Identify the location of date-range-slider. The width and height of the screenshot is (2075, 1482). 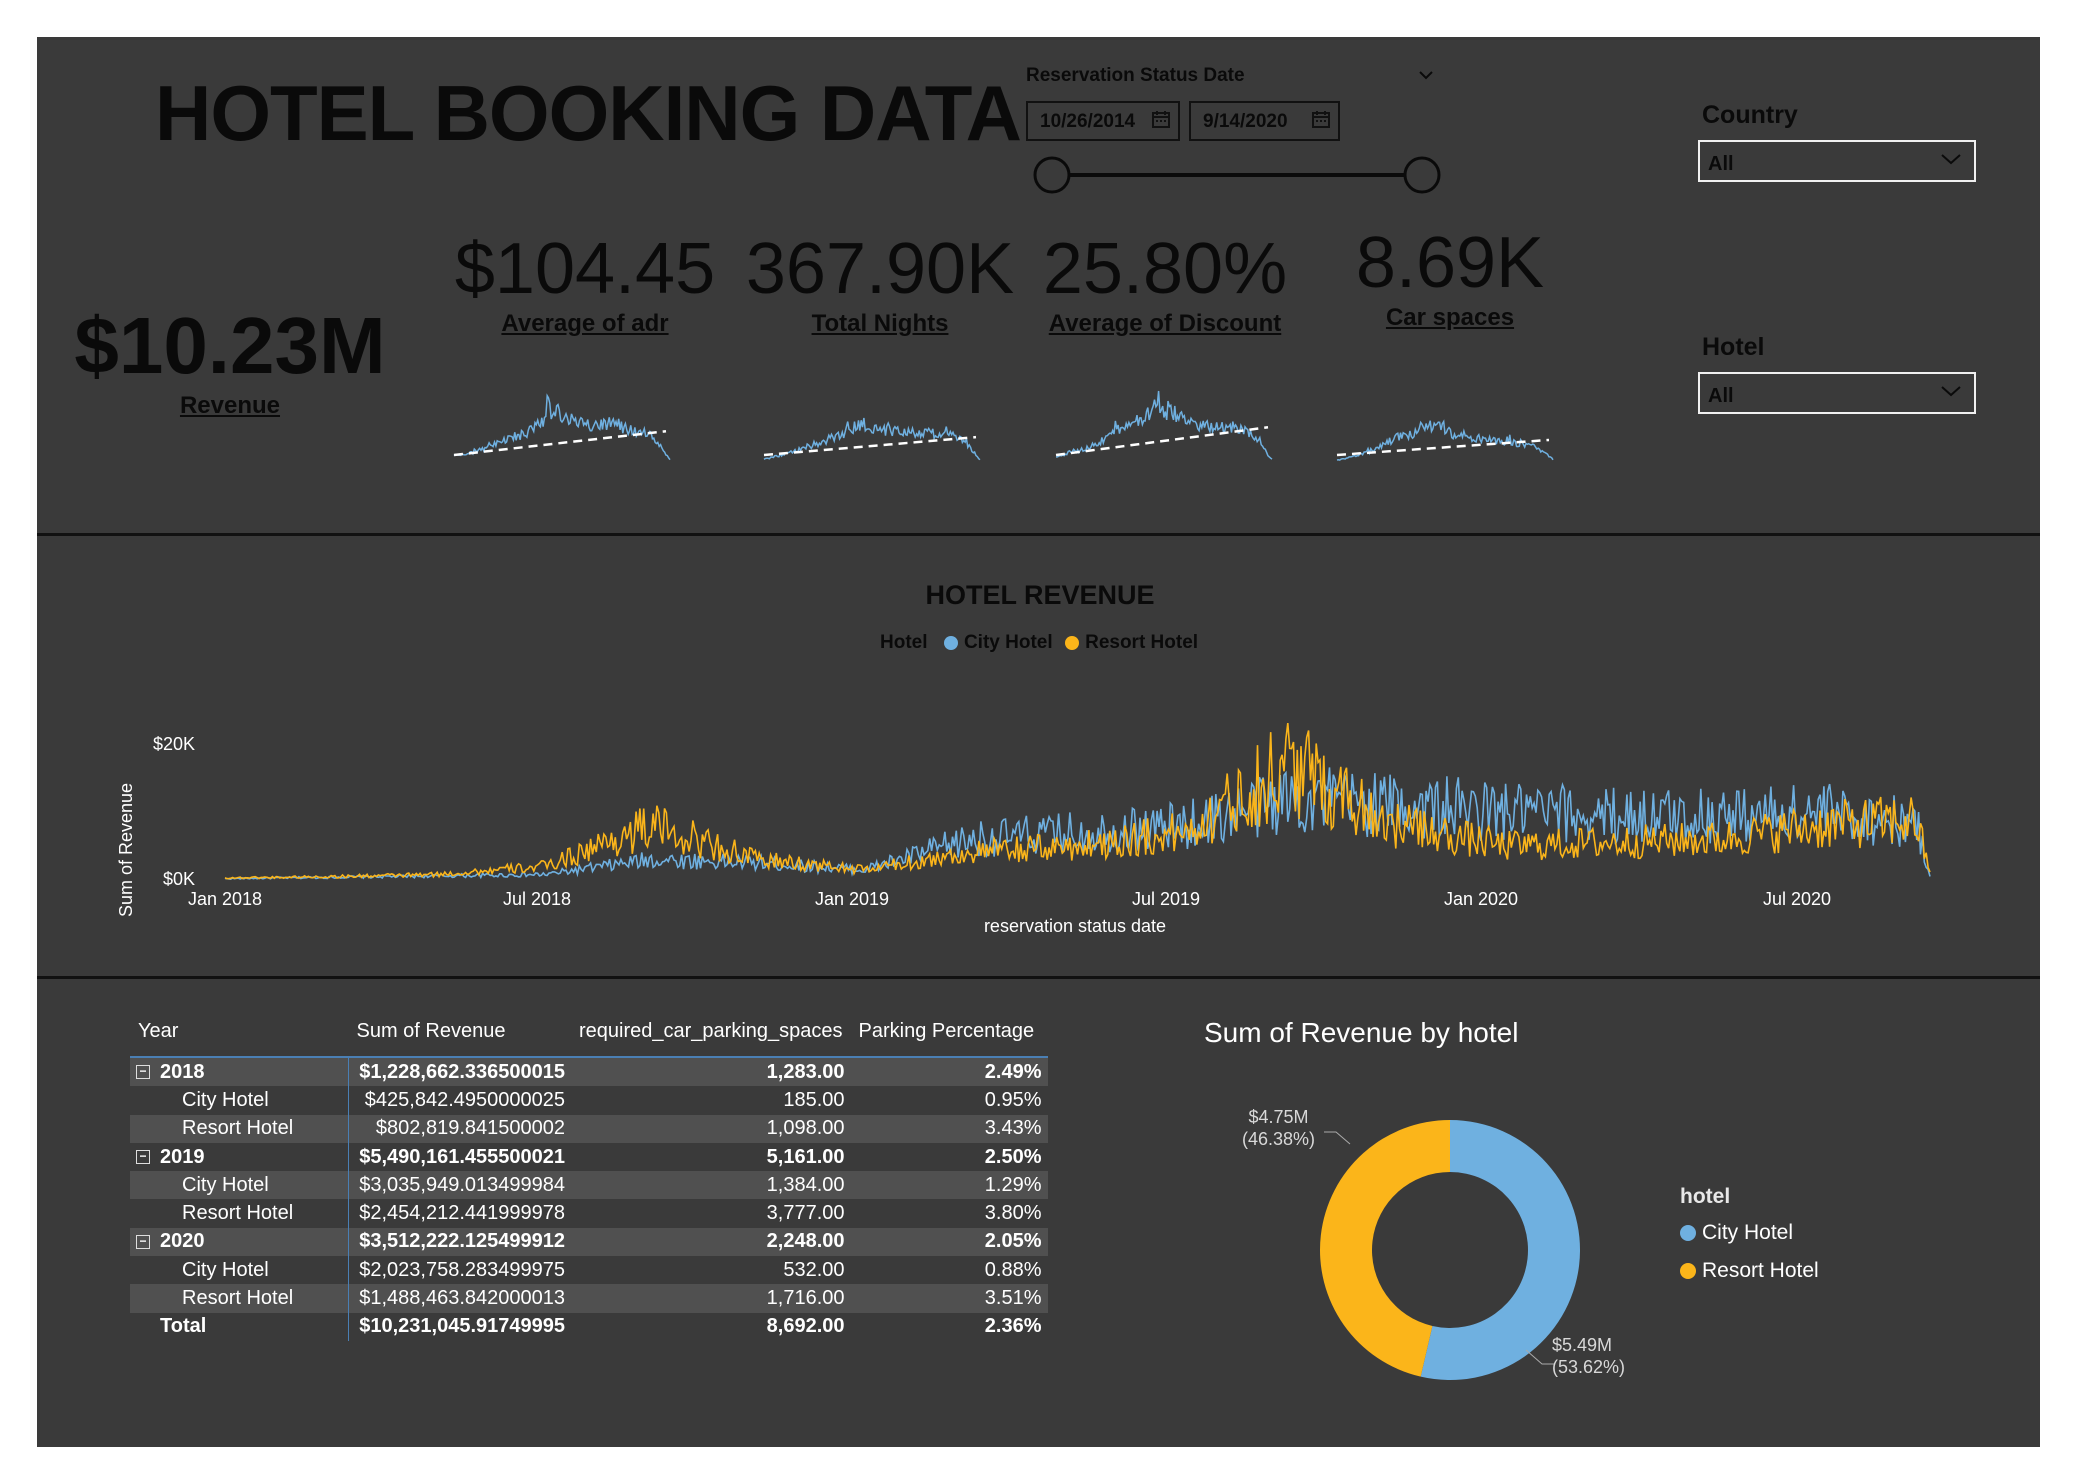
(1238, 177).